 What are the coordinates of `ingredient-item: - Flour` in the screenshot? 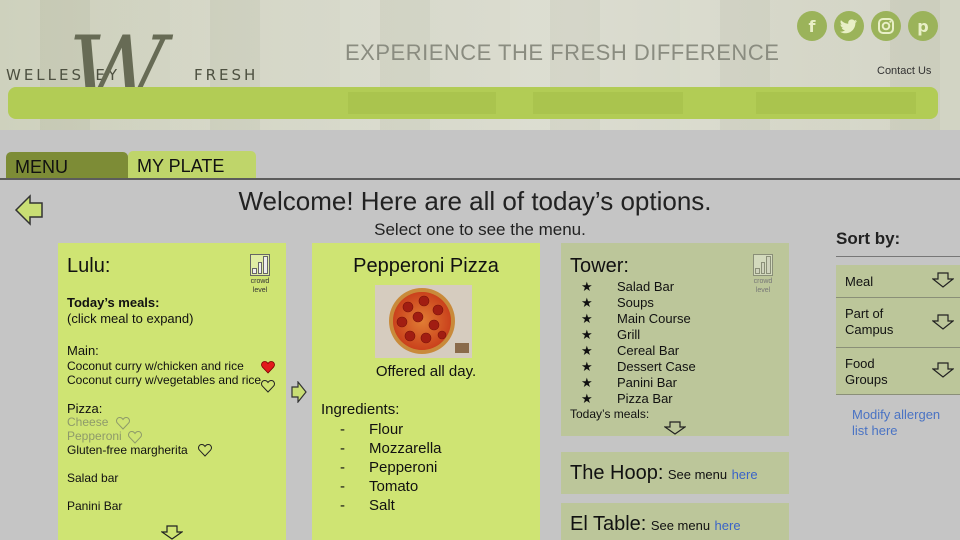 It's located at (372, 429).